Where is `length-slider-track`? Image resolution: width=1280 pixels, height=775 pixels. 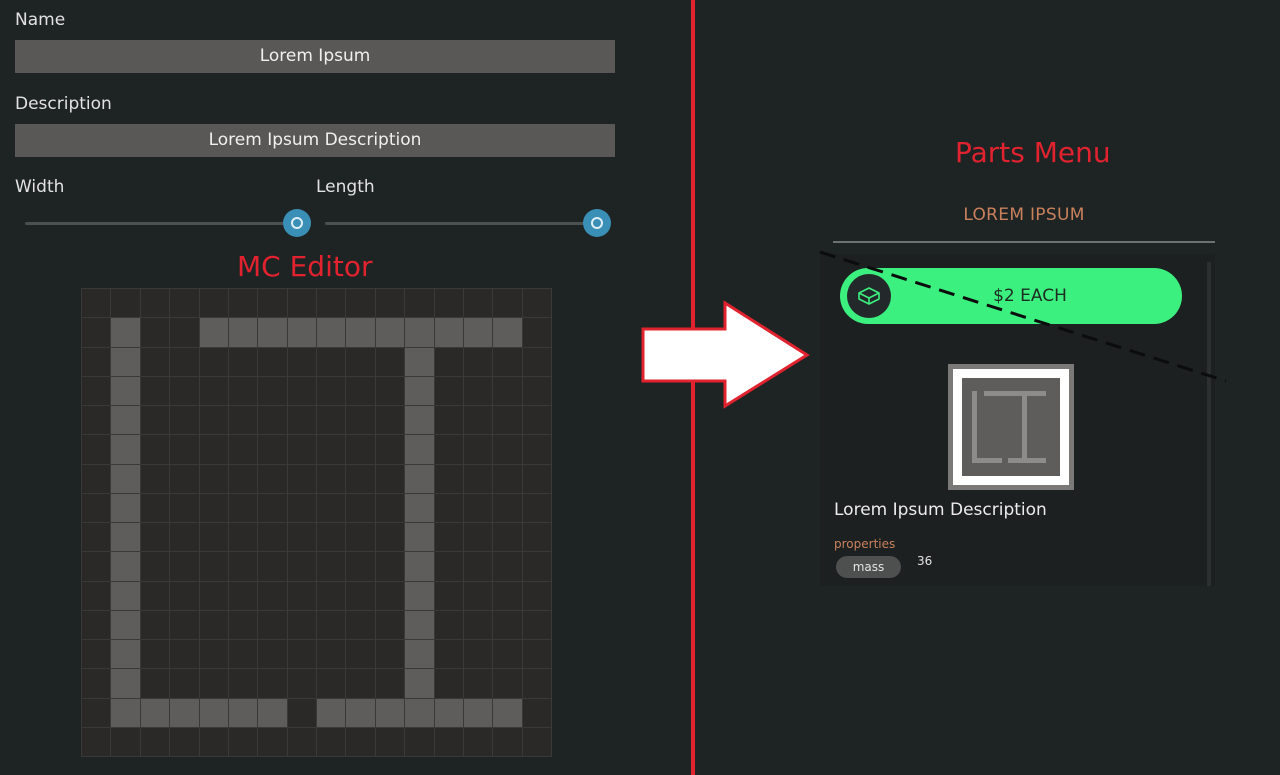 length-slider-track is located at coordinates (461, 223).